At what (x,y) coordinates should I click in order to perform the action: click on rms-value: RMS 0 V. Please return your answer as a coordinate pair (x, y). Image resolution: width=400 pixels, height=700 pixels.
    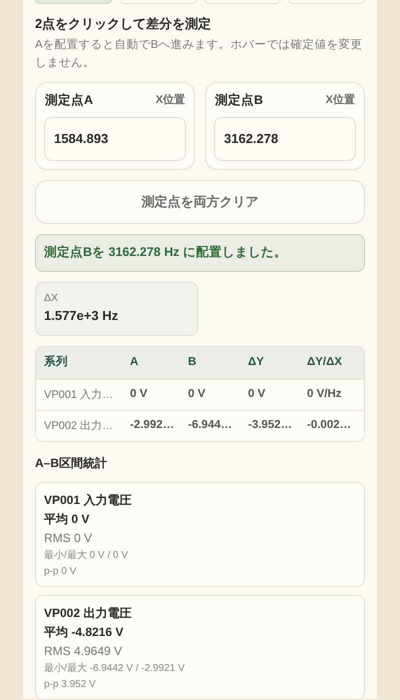
    Looking at the image, I should click on (69, 538).